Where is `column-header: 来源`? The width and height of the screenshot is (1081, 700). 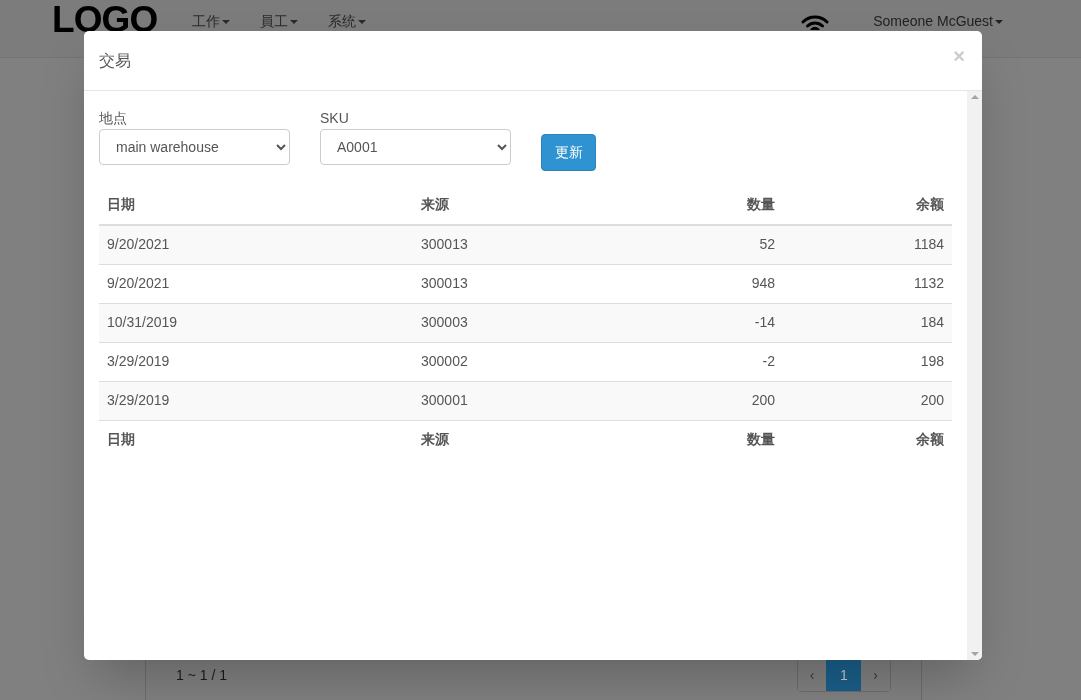 column-header: 来源 is located at coordinates (513, 205).